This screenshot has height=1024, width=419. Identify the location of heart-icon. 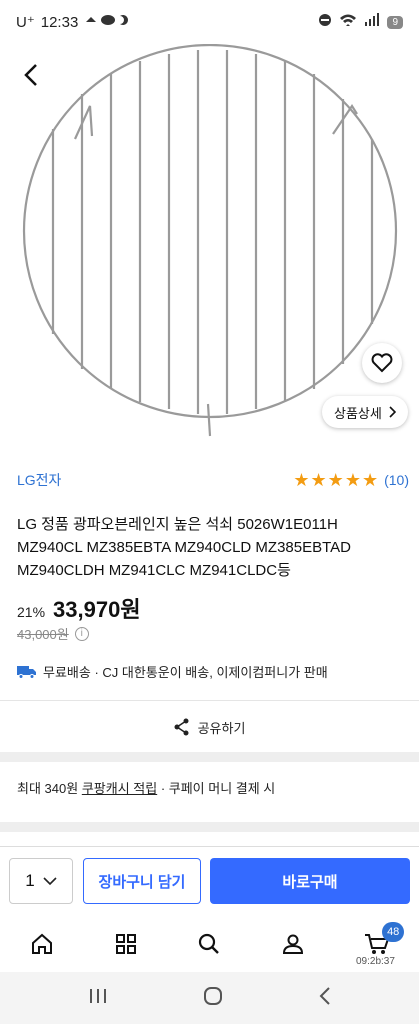
(382, 363).